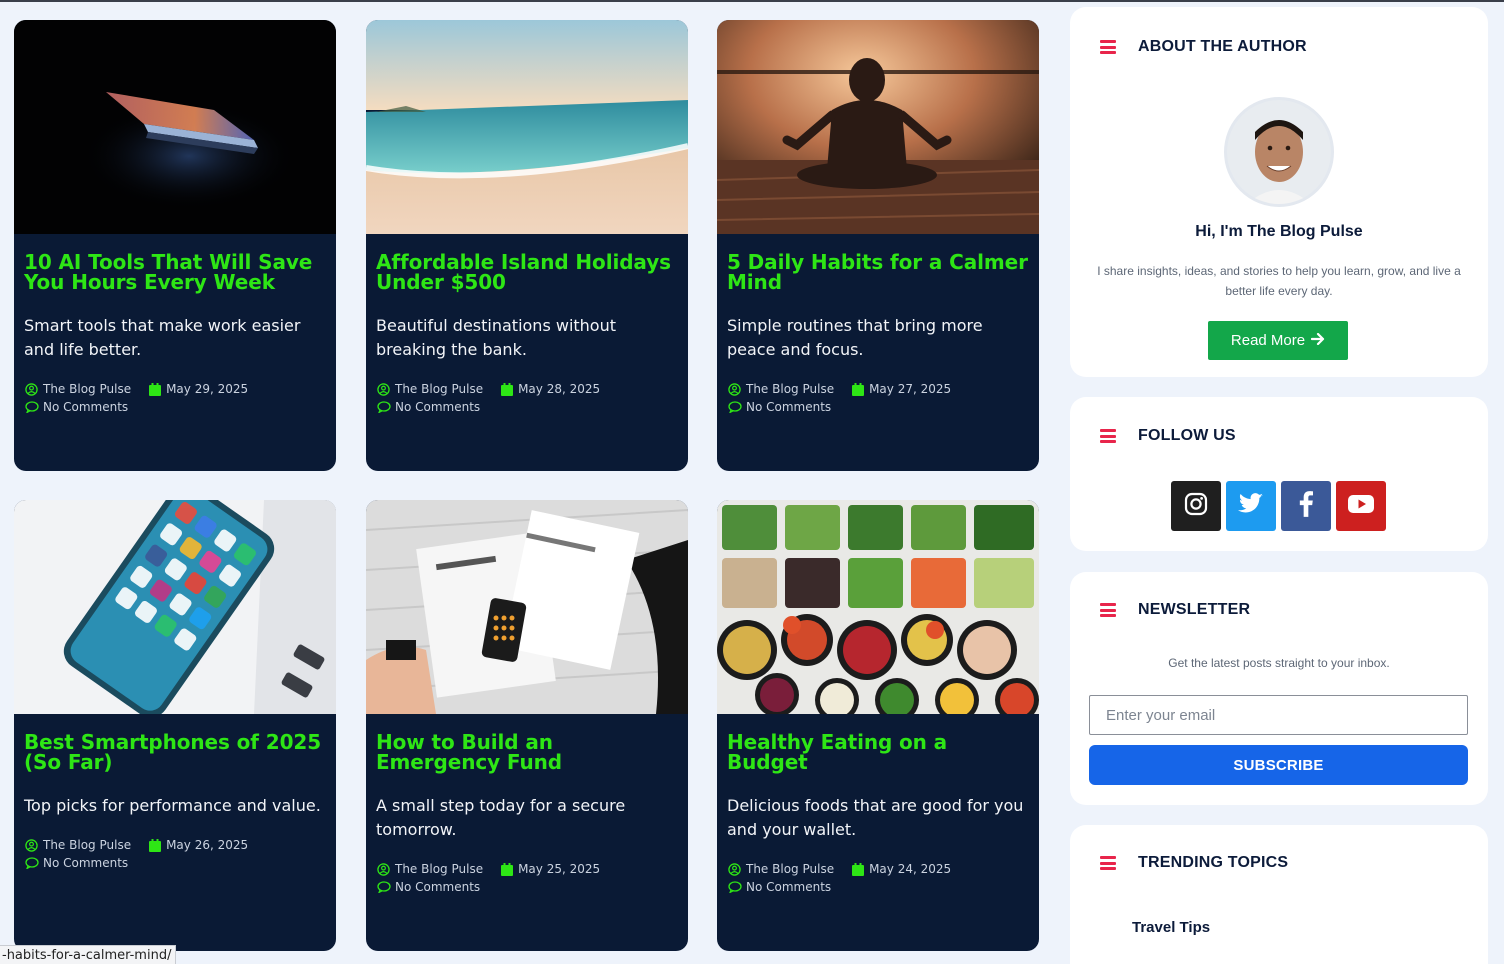 This screenshot has width=1504, height=964. Describe the element at coordinates (1317, 340) in the screenshot. I see `arrow-right-icon` at that location.